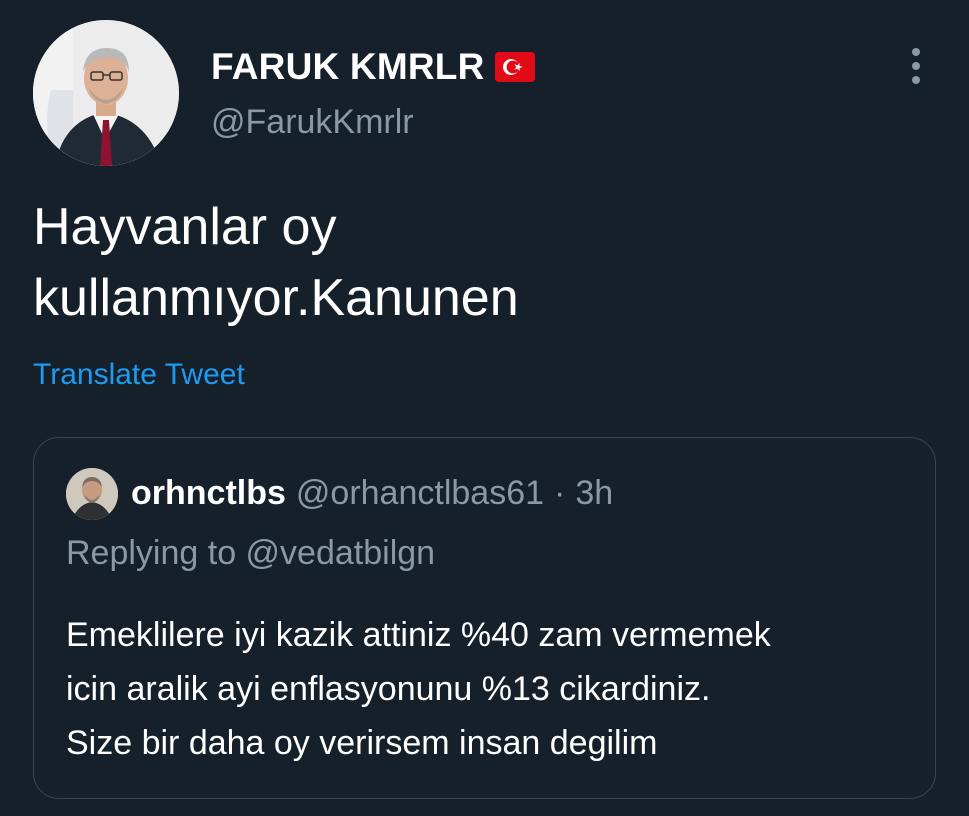  I want to click on more-vertical-icon, so click(916, 66).